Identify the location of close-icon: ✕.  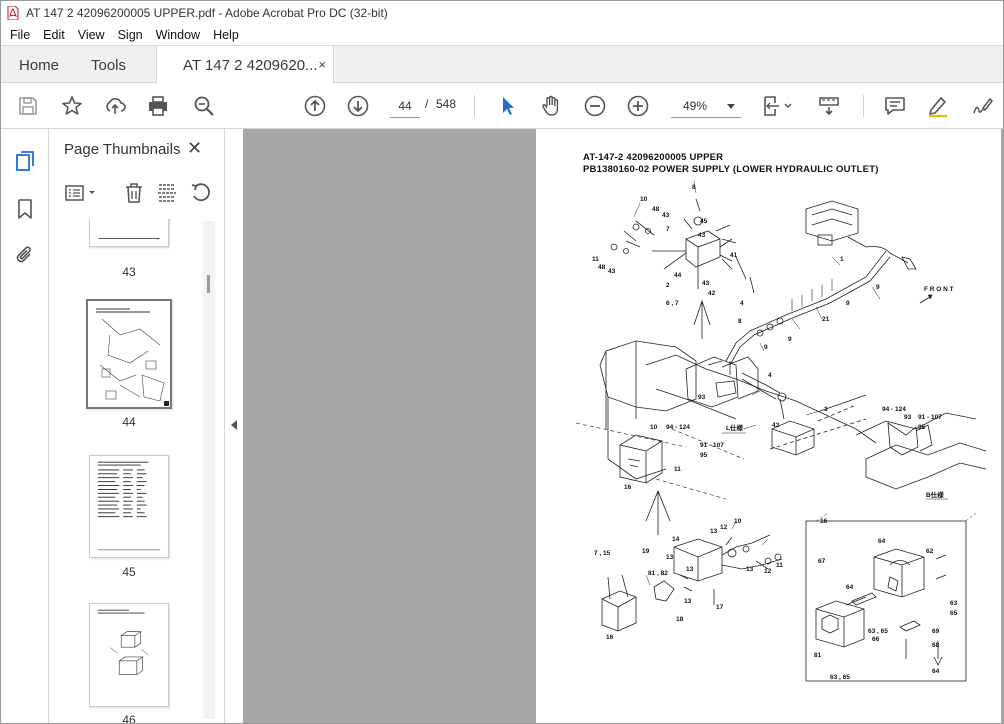
(194, 148).